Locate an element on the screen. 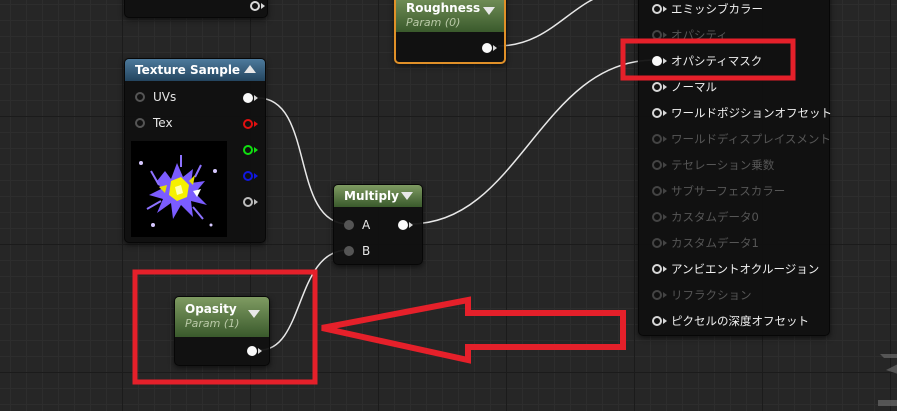  opacity-output-pin is located at coordinates (252, 351).